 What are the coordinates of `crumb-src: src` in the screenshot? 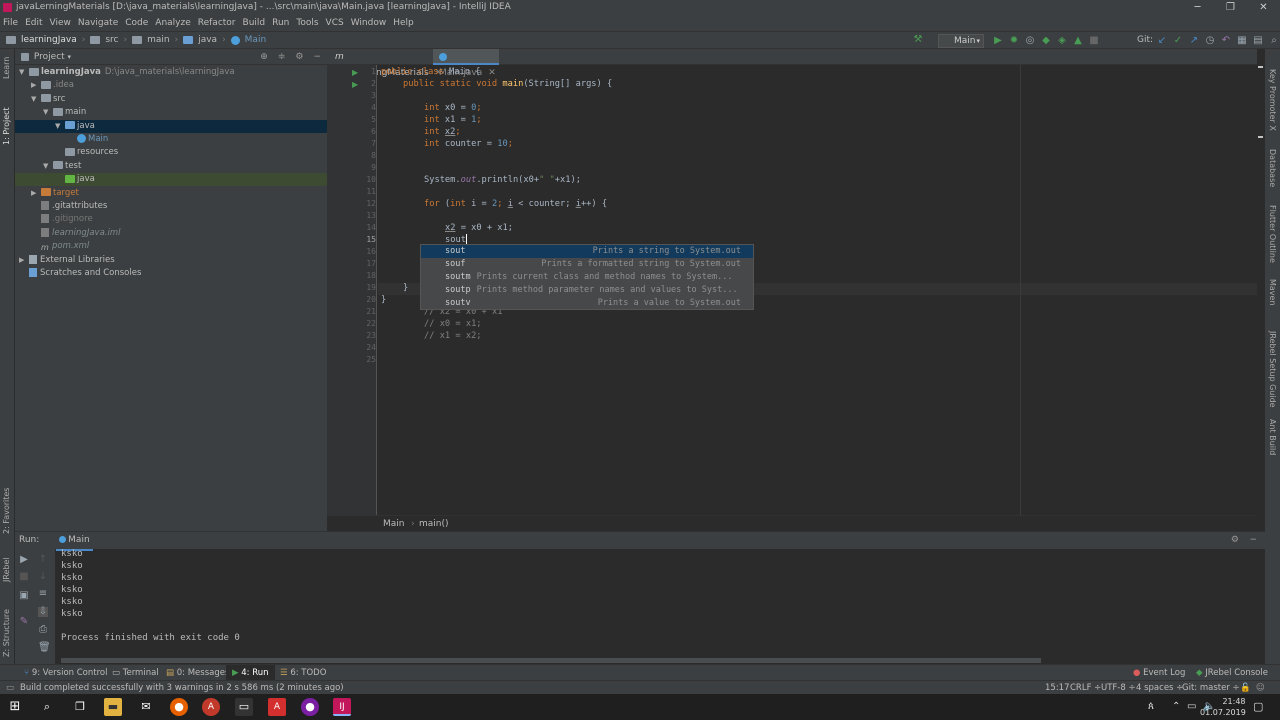 It's located at (111, 40).